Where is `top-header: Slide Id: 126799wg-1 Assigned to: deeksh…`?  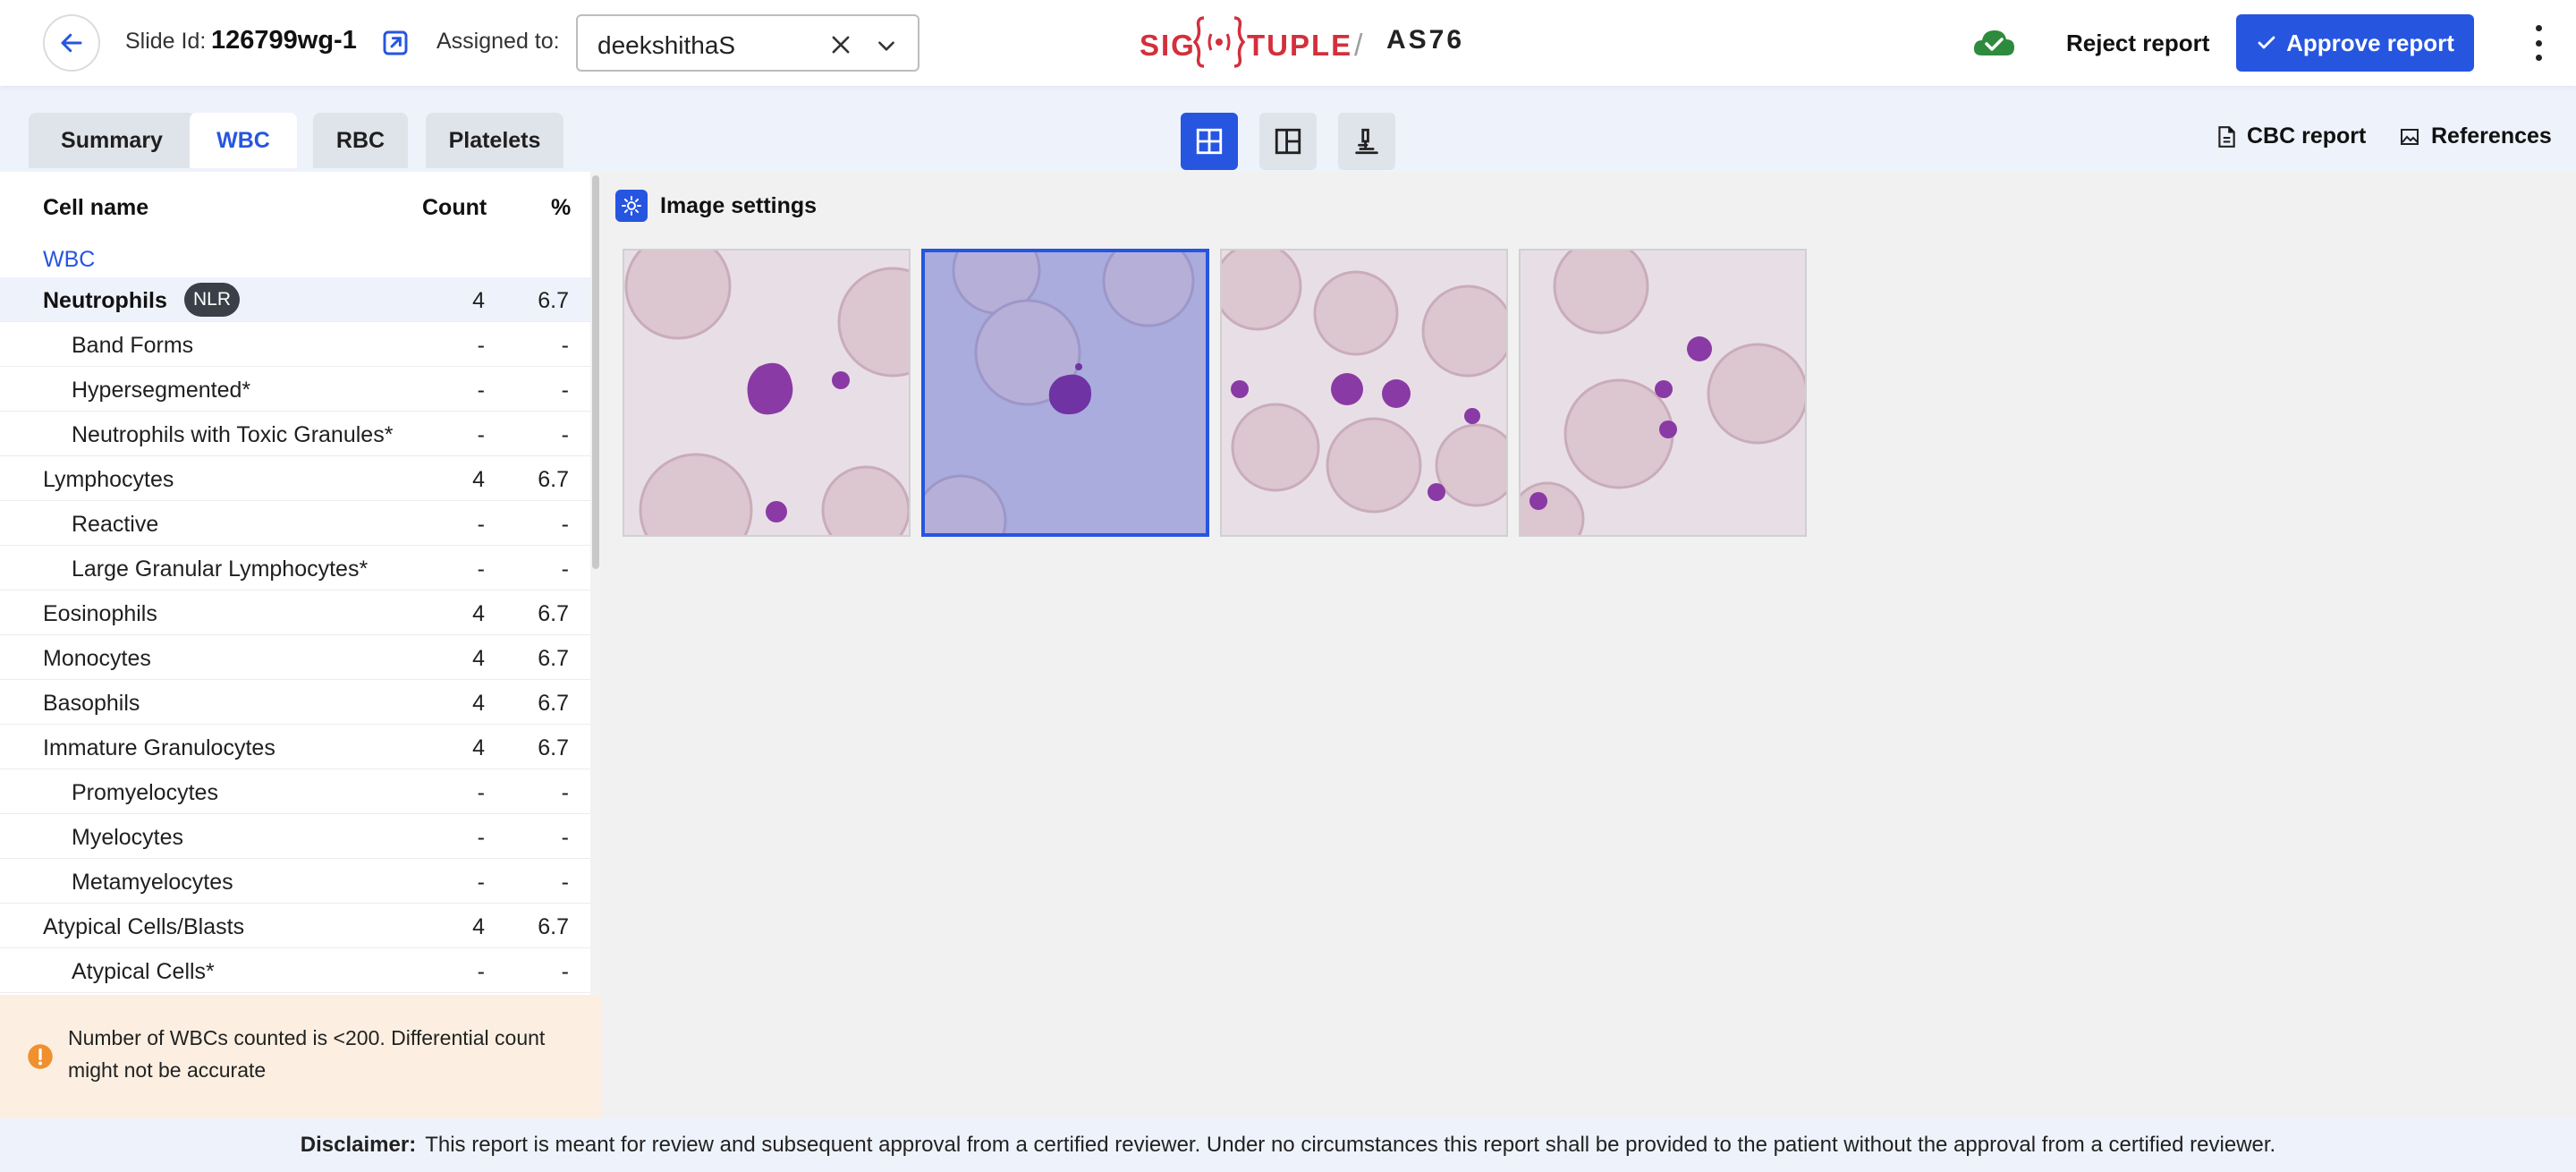
top-header: Slide Id: 126799wg-1 Assigned to: deeksh… is located at coordinates (1288, 43).